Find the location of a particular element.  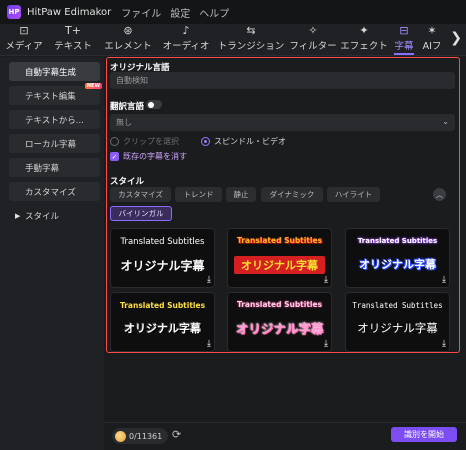

filter-icon: ✧ is located at coordinates (313, 30).